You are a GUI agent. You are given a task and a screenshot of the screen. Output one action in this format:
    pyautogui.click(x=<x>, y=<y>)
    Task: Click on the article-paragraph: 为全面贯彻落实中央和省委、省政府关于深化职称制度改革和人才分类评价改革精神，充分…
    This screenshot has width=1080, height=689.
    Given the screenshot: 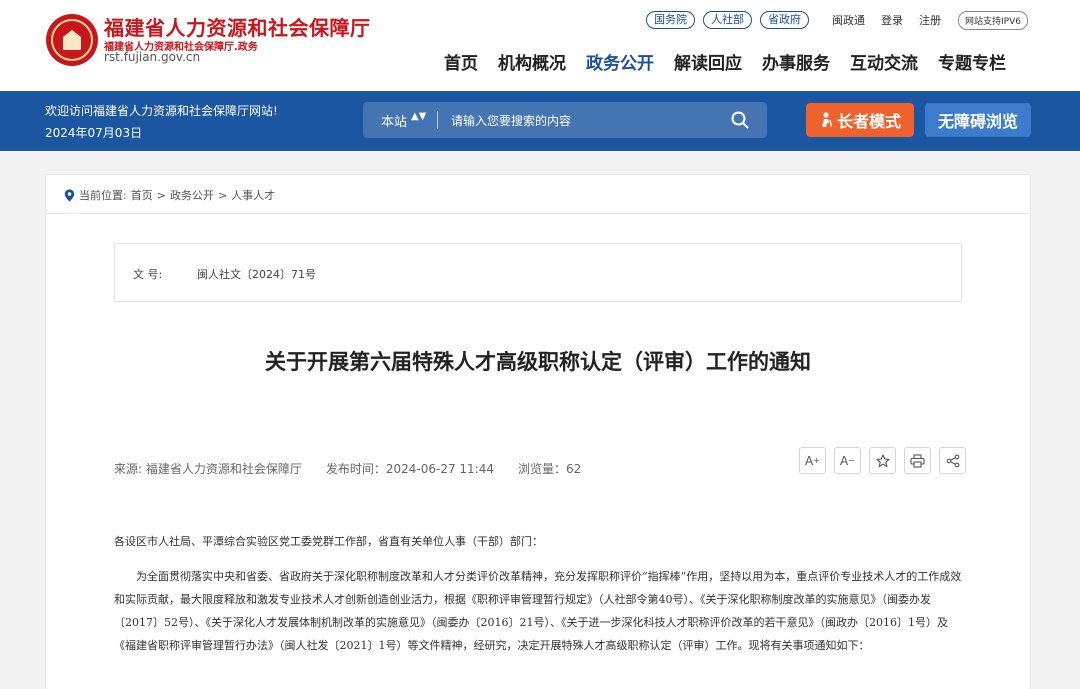 What is the action you would take?
    pyautogui.click(x=538, y=611)
    